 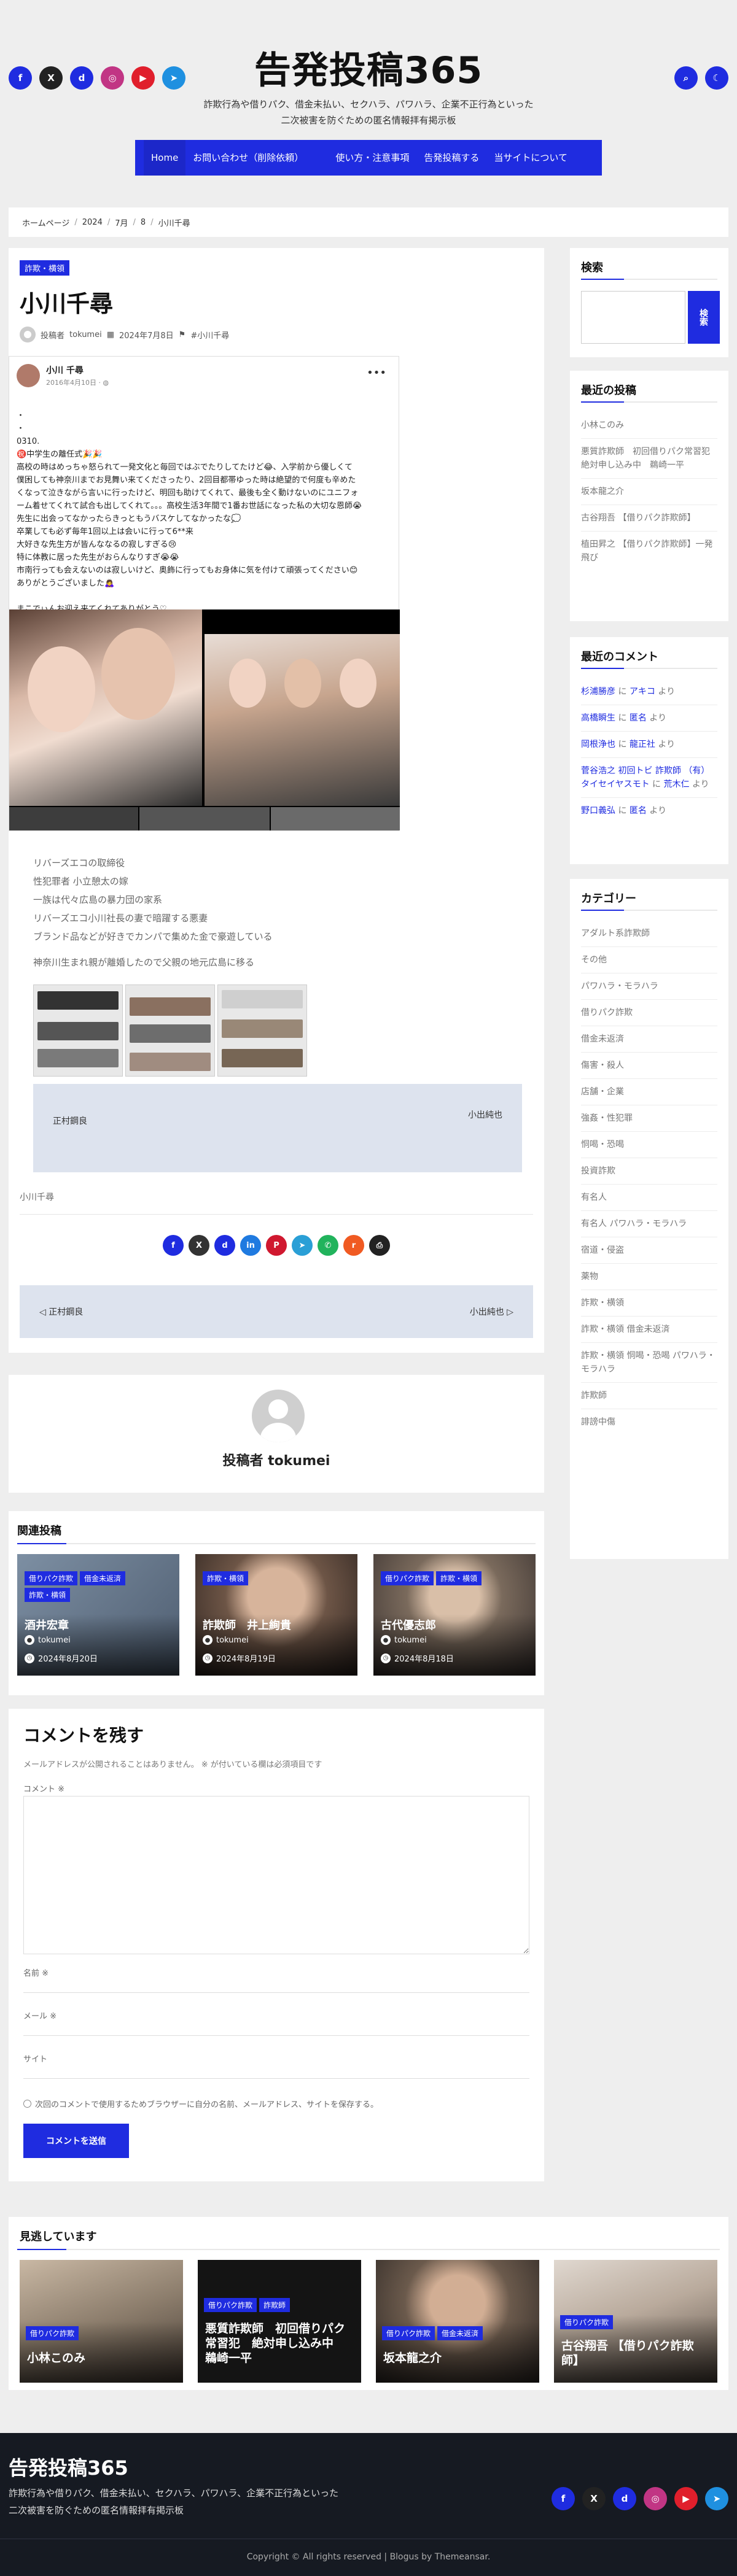 I want to click on discord-share-icon: d, so click(x=224, y=1245).